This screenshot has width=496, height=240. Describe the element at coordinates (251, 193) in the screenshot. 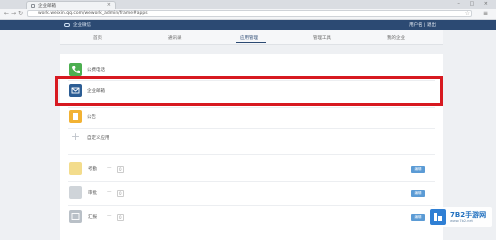

I see `custom-app-row: 审批 — 0 编辑` at that location.